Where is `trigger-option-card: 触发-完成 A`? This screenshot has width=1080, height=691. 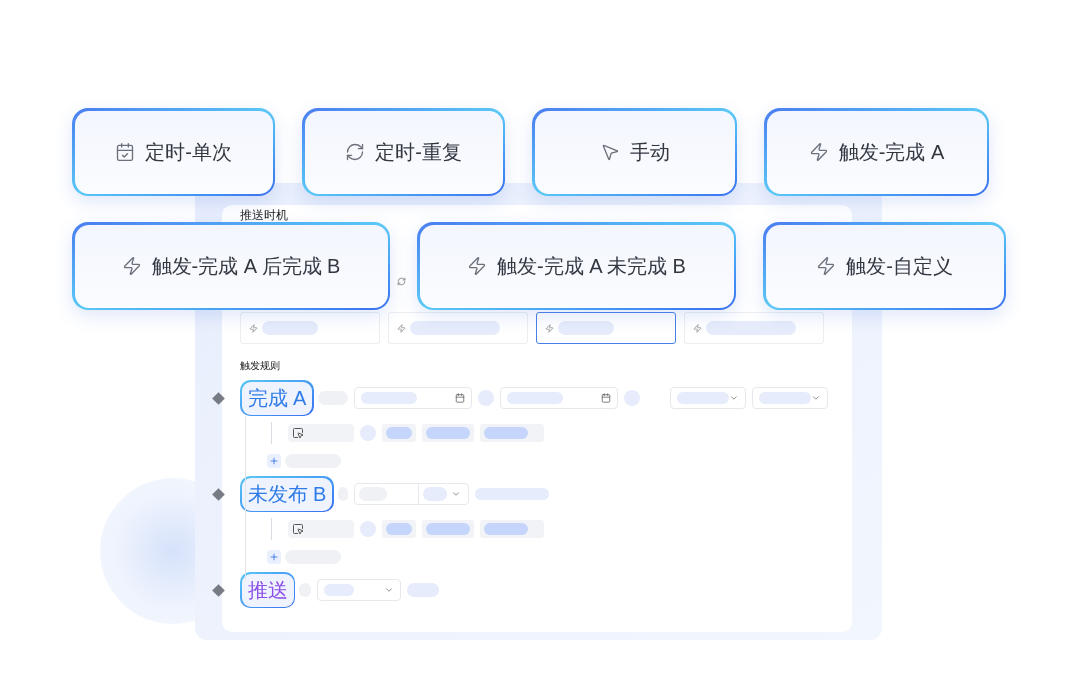 trigger-option-card: 触发-完成 A is located at coordinates (876, 152).